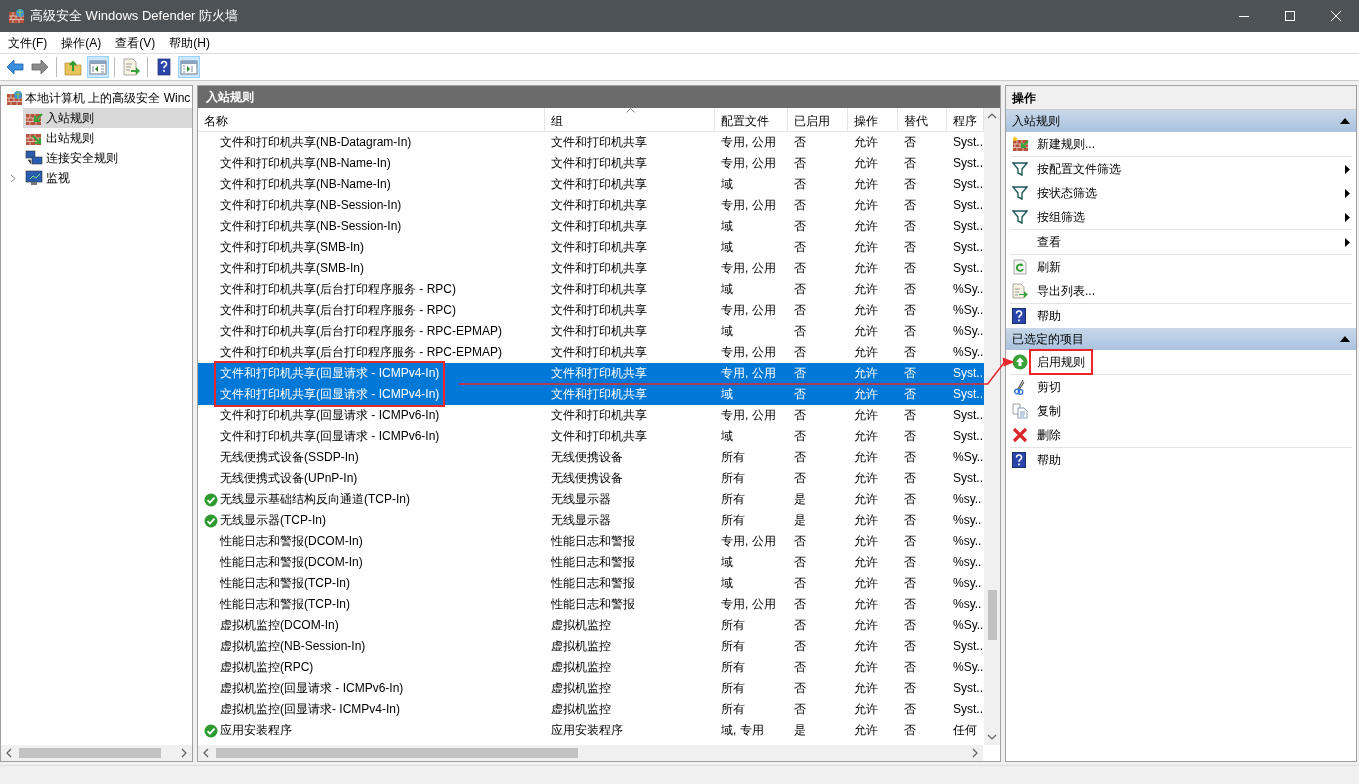  What do you see at coordinates (1061, 217) in the screenshot?
I see `action-item: 按组筛选` at bounding box center [1061, 217].